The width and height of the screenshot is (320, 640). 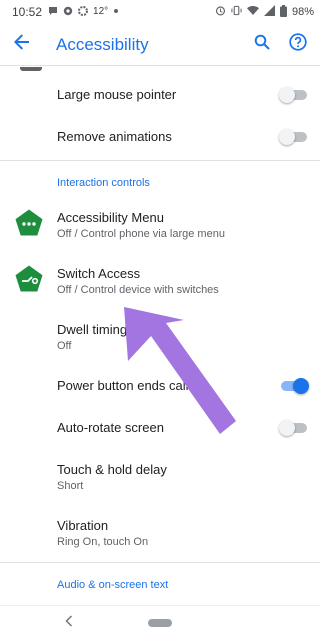 What do you see at coordinates (285, 45) in the screenshot?
I see `app-bar-actions` at bounding box center [285, 45].